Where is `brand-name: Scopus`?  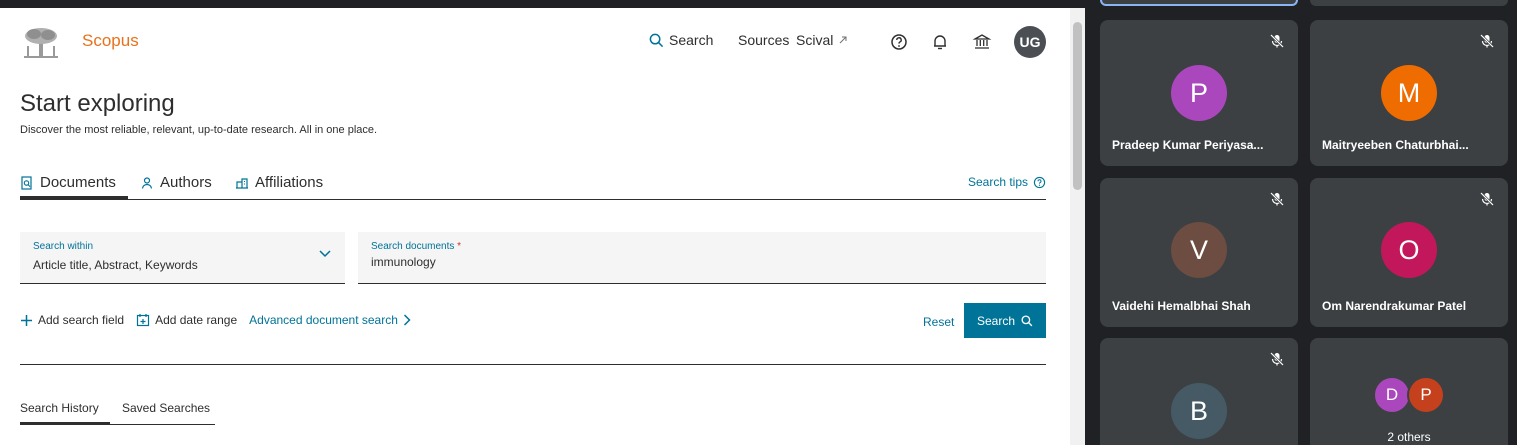 brand-name: Scopus is located at coordinates (110, 41).